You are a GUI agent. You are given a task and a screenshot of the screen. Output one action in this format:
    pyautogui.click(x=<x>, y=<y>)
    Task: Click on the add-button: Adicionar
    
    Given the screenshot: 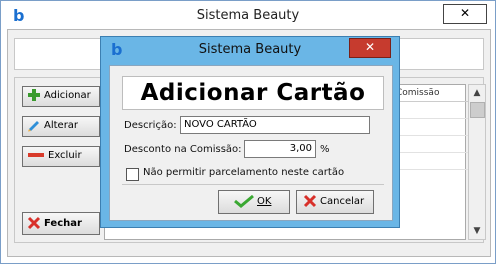 What is the action you would take?
    pyautogui.click(x=61, y=96)
    